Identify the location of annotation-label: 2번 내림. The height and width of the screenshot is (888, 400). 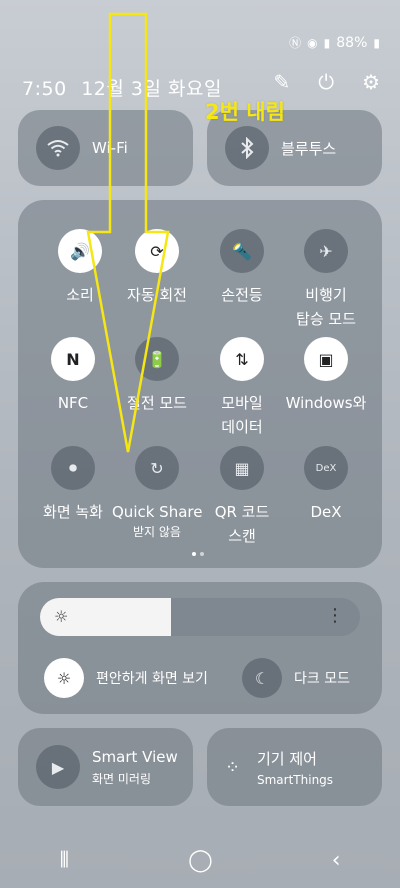
(245, 112).